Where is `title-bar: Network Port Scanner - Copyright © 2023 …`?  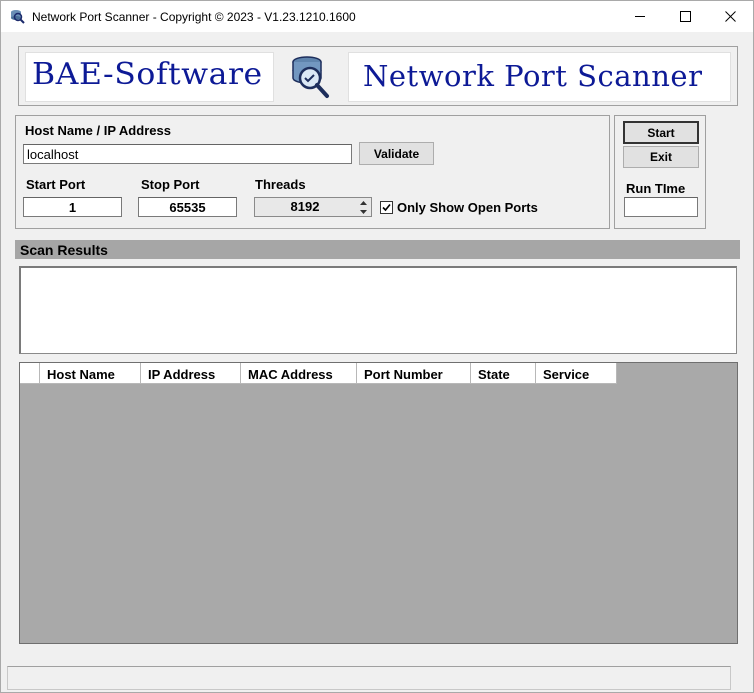 title-bar: Network Port Scanner - Copyright © 2023 … is located at coordinates (377, 16).